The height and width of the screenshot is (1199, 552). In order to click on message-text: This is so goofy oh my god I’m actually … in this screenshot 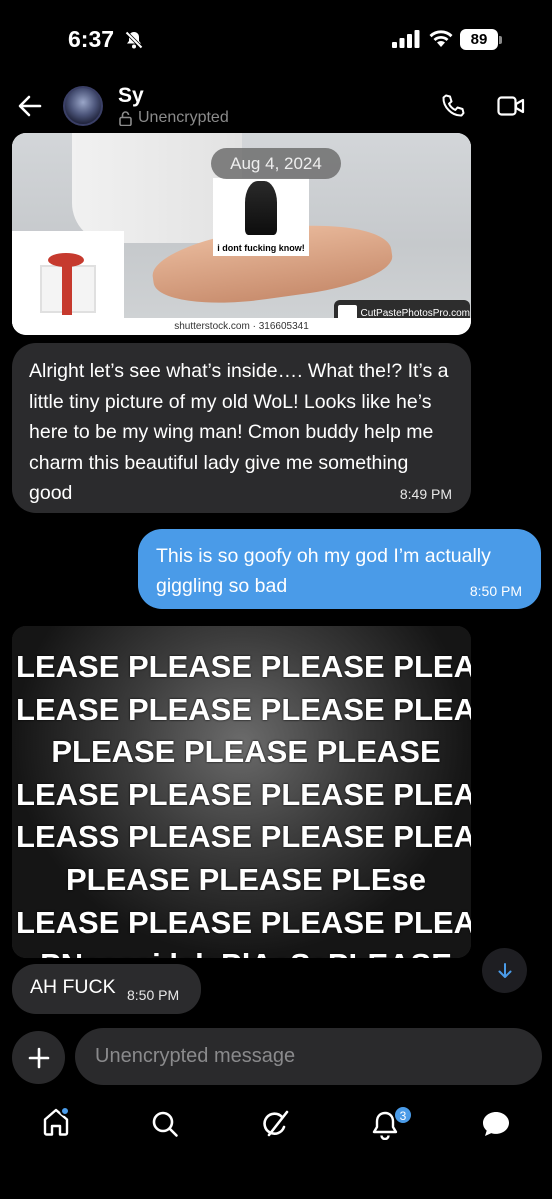, I will do `click(323, 571)`.